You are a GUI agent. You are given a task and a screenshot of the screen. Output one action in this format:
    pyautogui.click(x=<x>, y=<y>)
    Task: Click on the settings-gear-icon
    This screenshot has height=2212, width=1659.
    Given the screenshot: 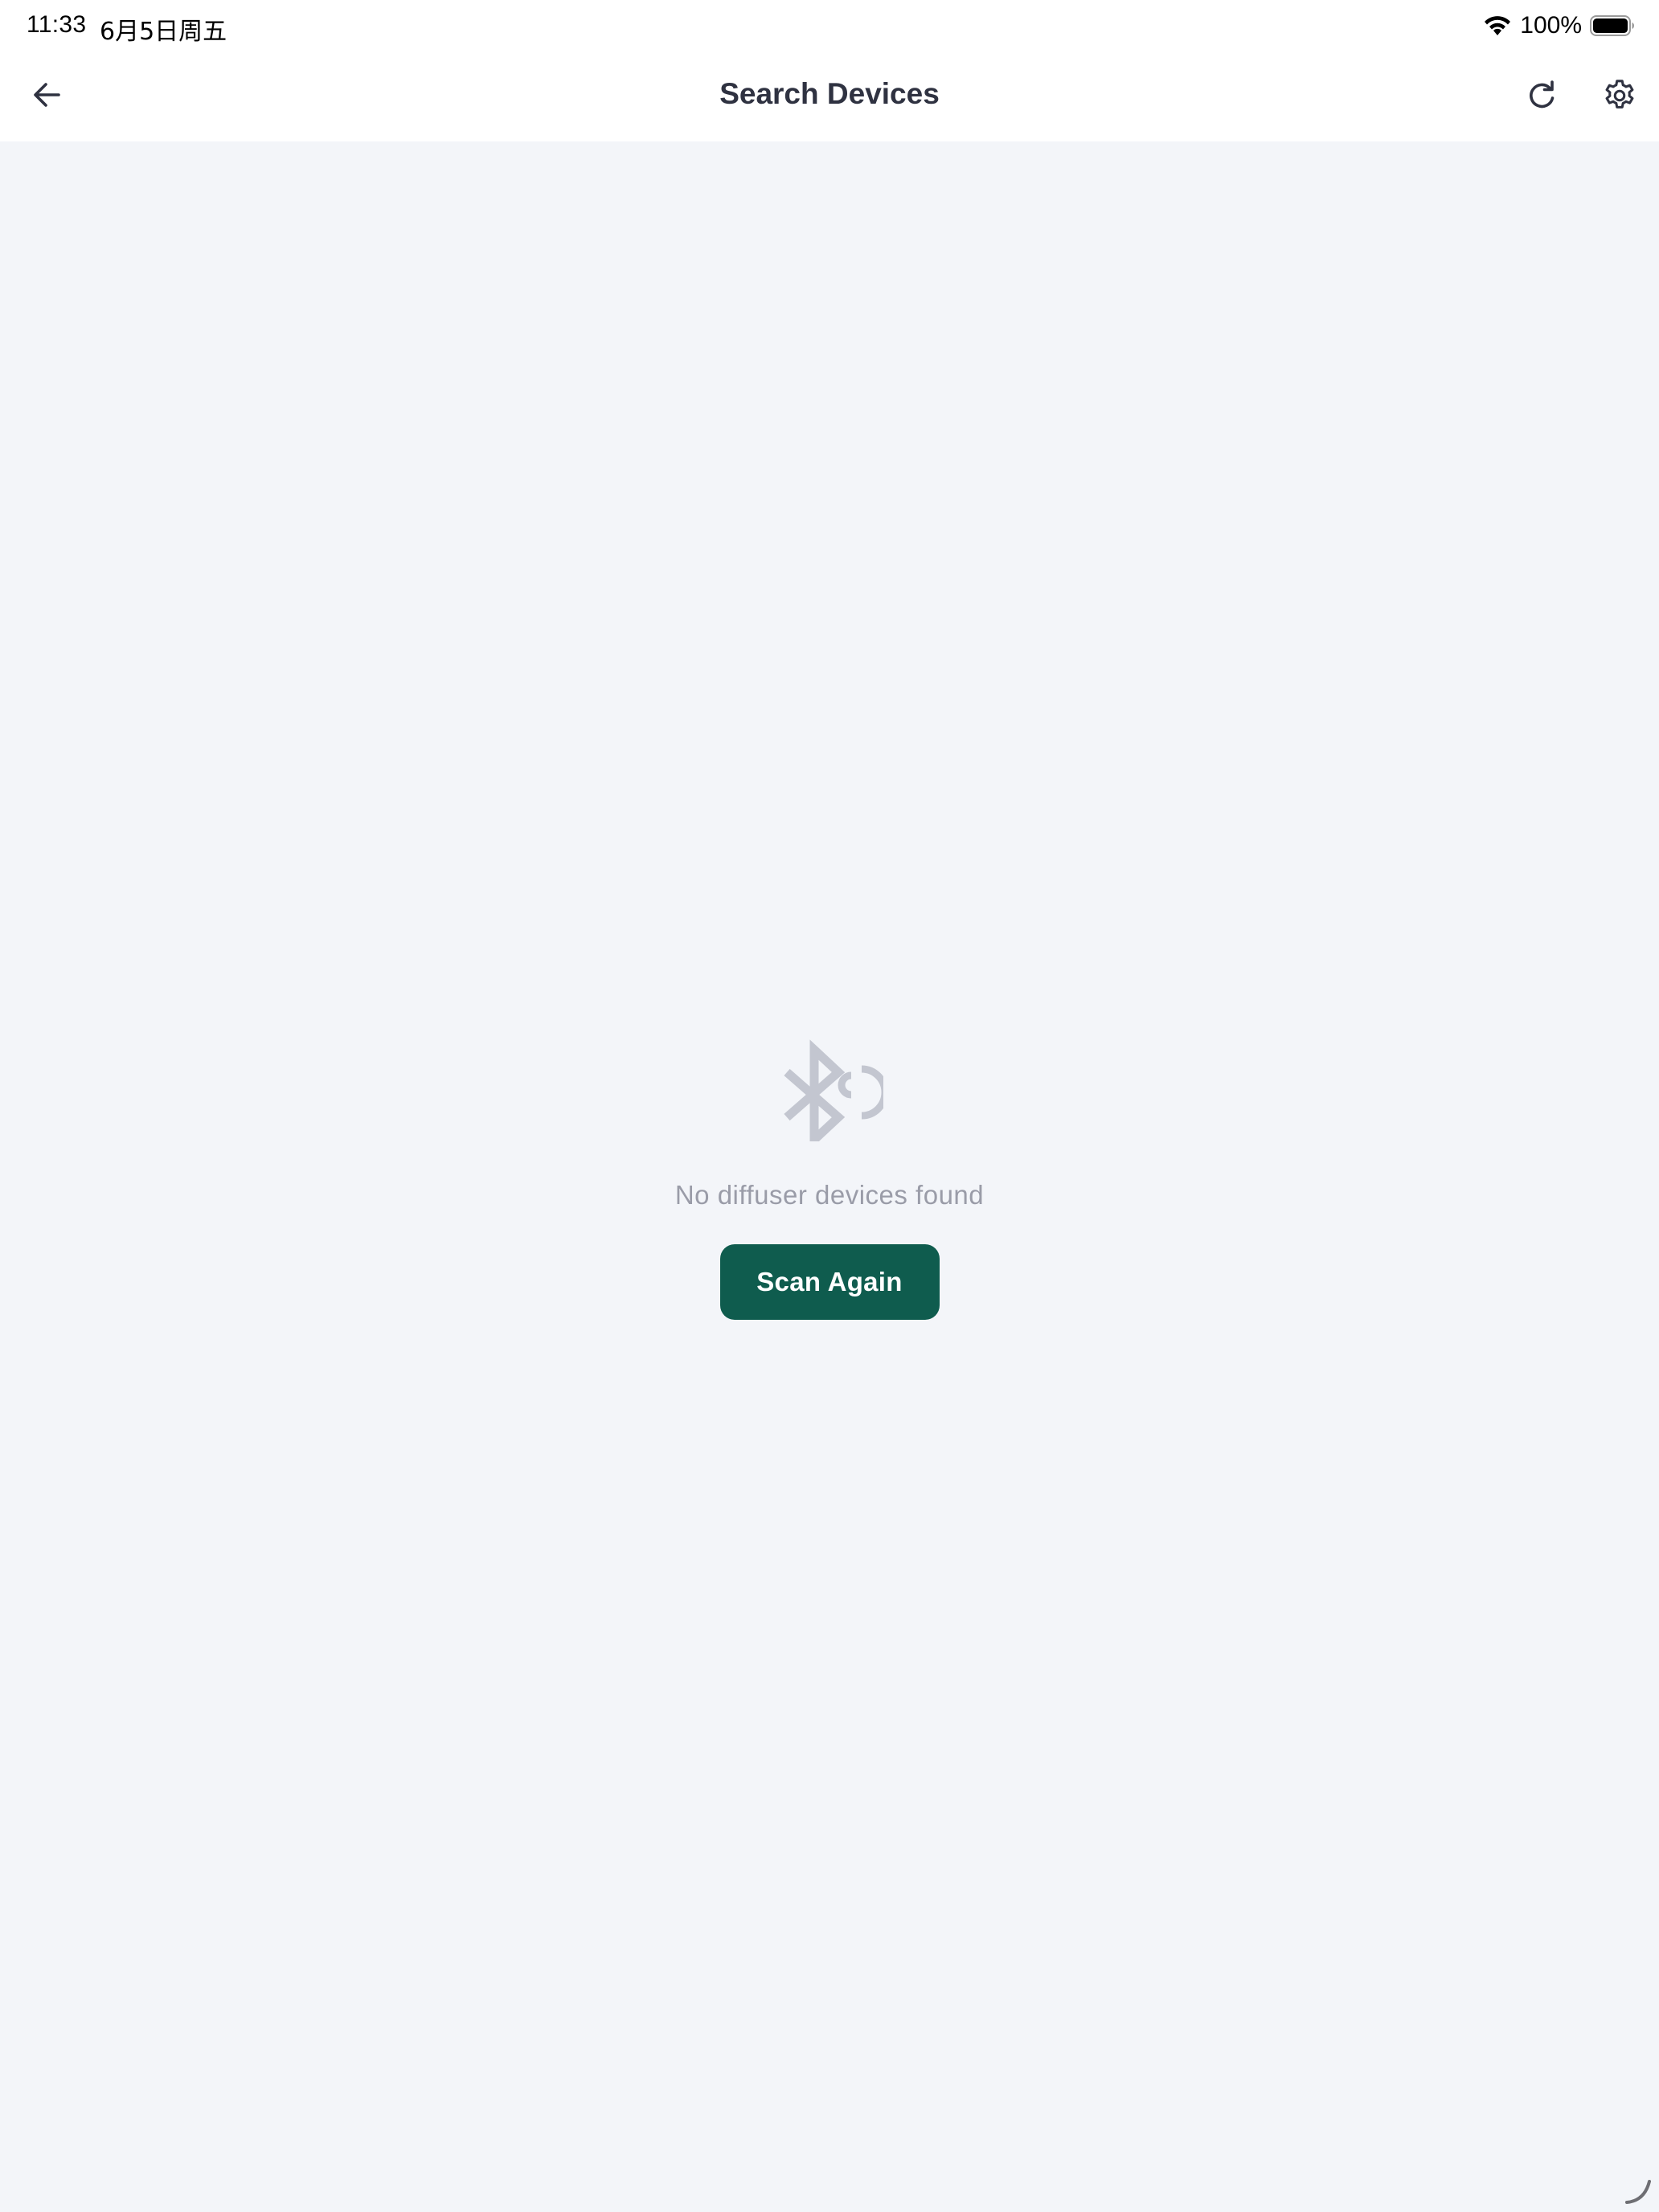 What is the action you would take?
    pyautogui.click(x=1619, y=94)
    